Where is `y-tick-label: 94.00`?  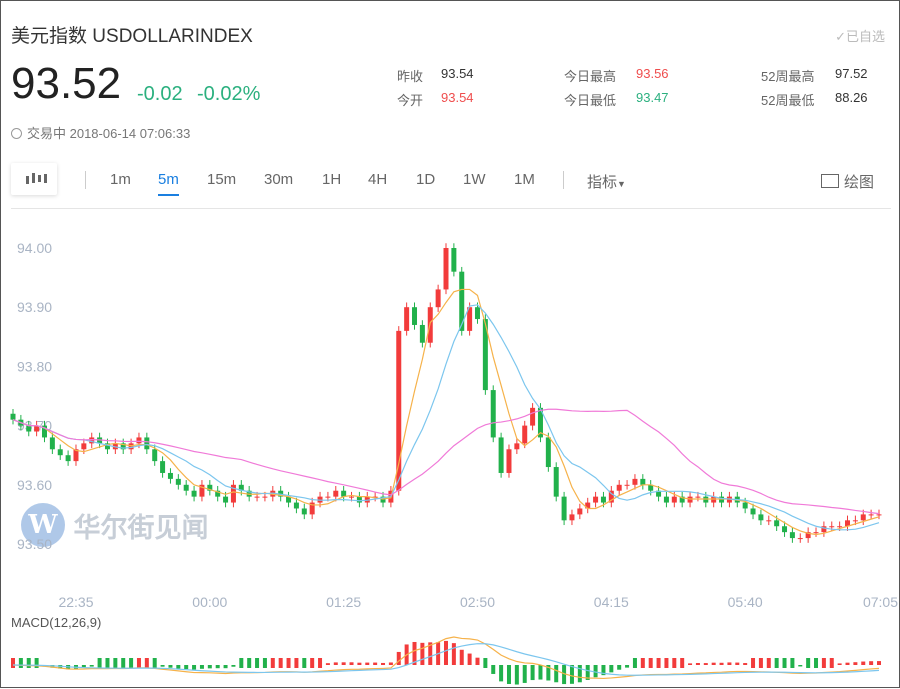
y-tick-label: 94.00 is located at coordinates (34, 248).